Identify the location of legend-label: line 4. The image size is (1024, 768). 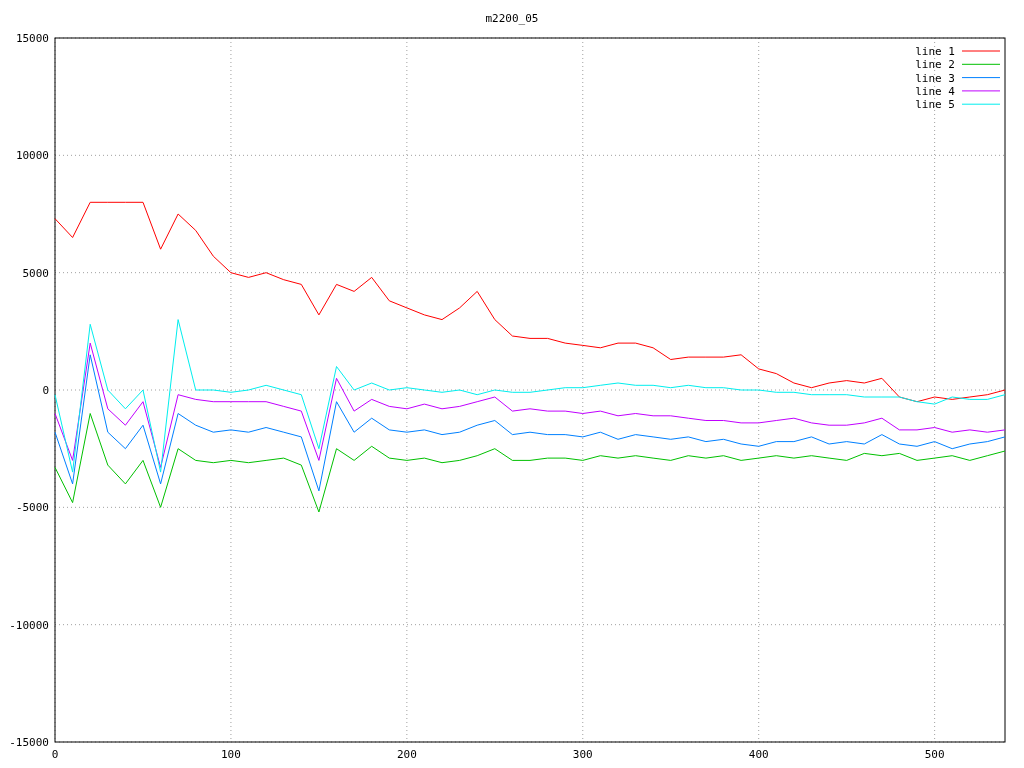
(935, 91).